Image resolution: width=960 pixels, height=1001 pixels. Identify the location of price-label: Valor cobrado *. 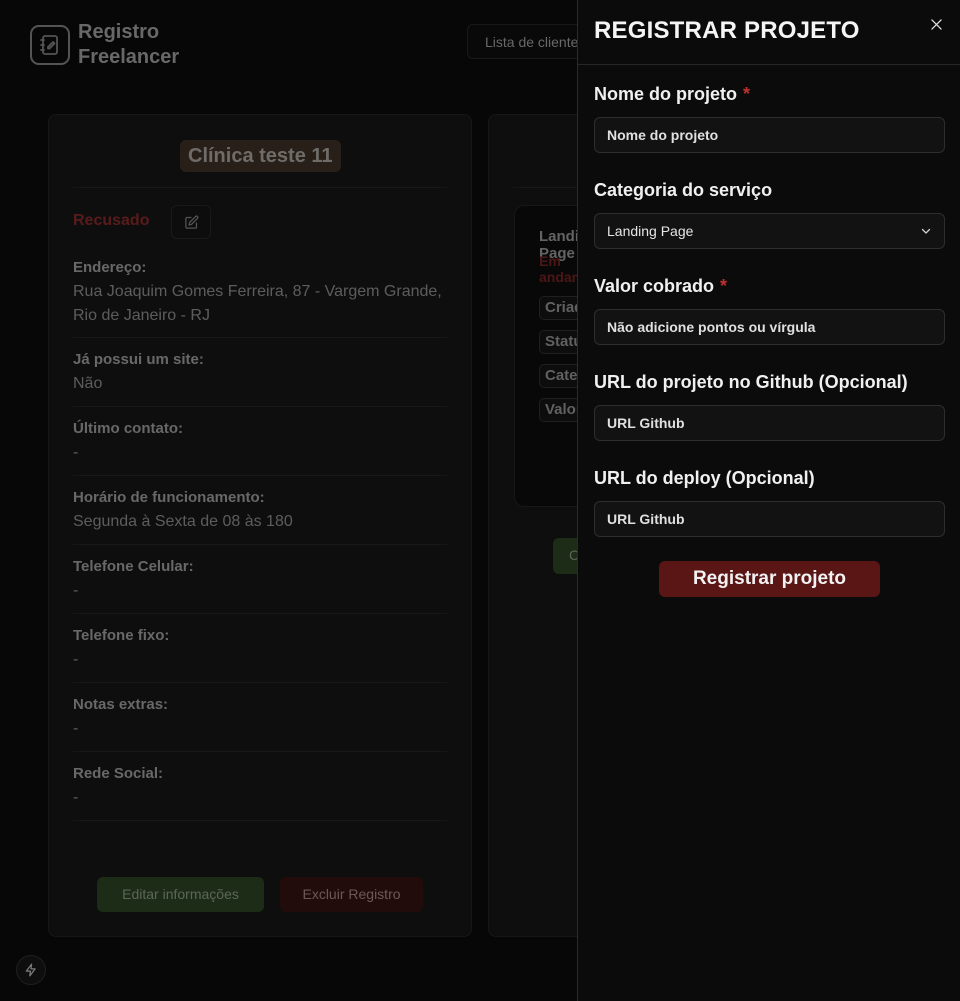
(660, 286).